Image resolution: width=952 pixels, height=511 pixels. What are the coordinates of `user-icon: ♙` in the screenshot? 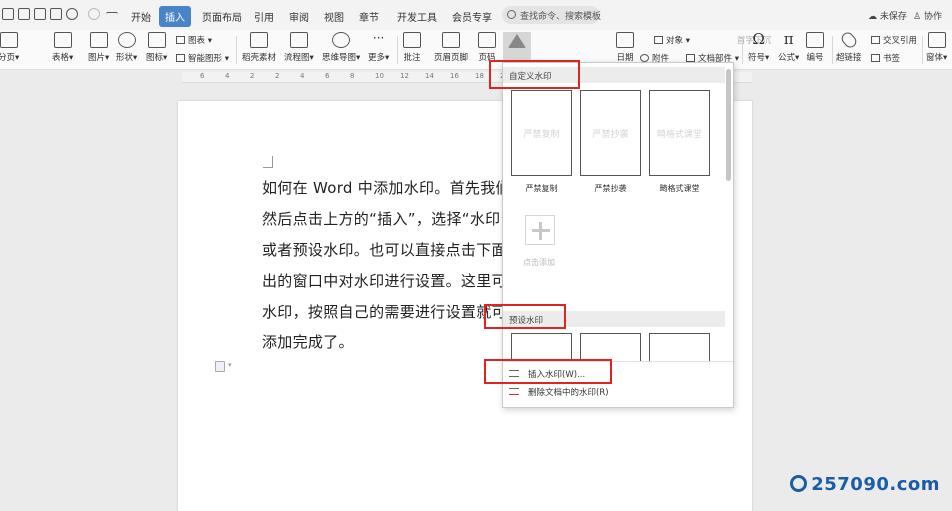 It's located at (917, 17).